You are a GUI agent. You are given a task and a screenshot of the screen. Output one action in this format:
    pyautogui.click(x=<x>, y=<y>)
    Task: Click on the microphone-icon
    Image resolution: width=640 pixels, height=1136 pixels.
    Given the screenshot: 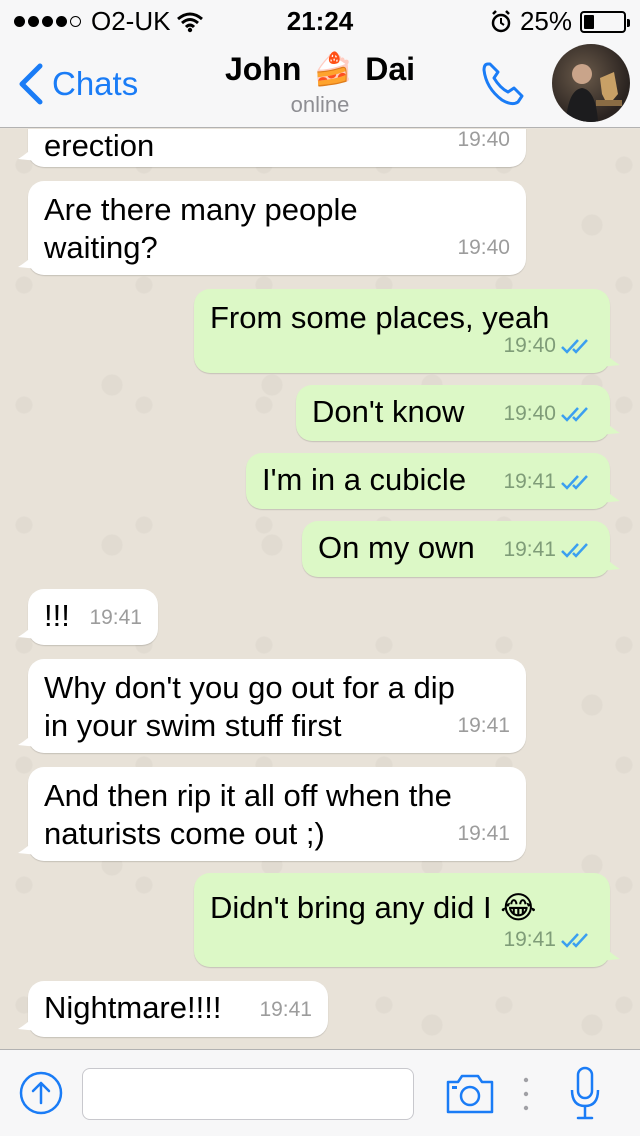 What is the action you would take?
    pyautogui.click(x=585, y=1094)
    